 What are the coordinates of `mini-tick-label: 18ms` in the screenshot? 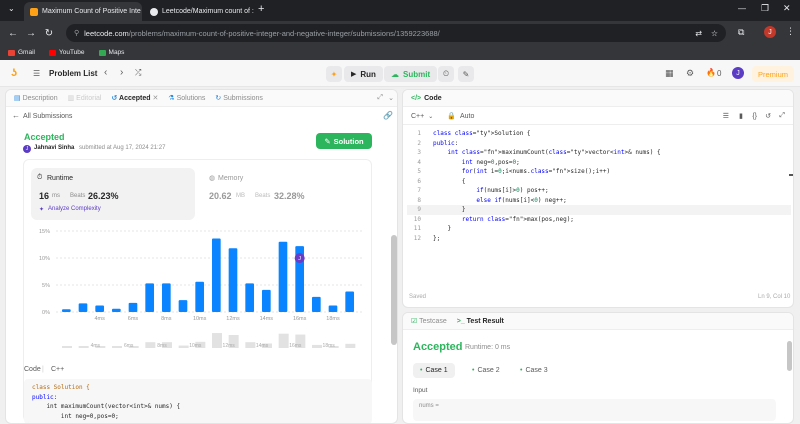 It's located at (329, 346).